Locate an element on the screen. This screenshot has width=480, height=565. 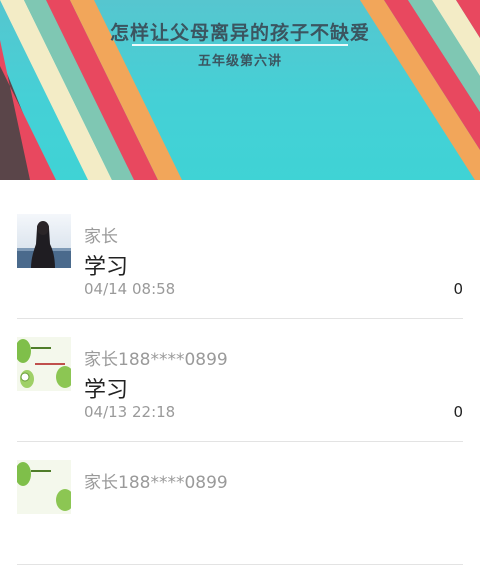
banner-title: 怎样让父母离异的孩子不缺爱 is located at coordinates (239, 33).